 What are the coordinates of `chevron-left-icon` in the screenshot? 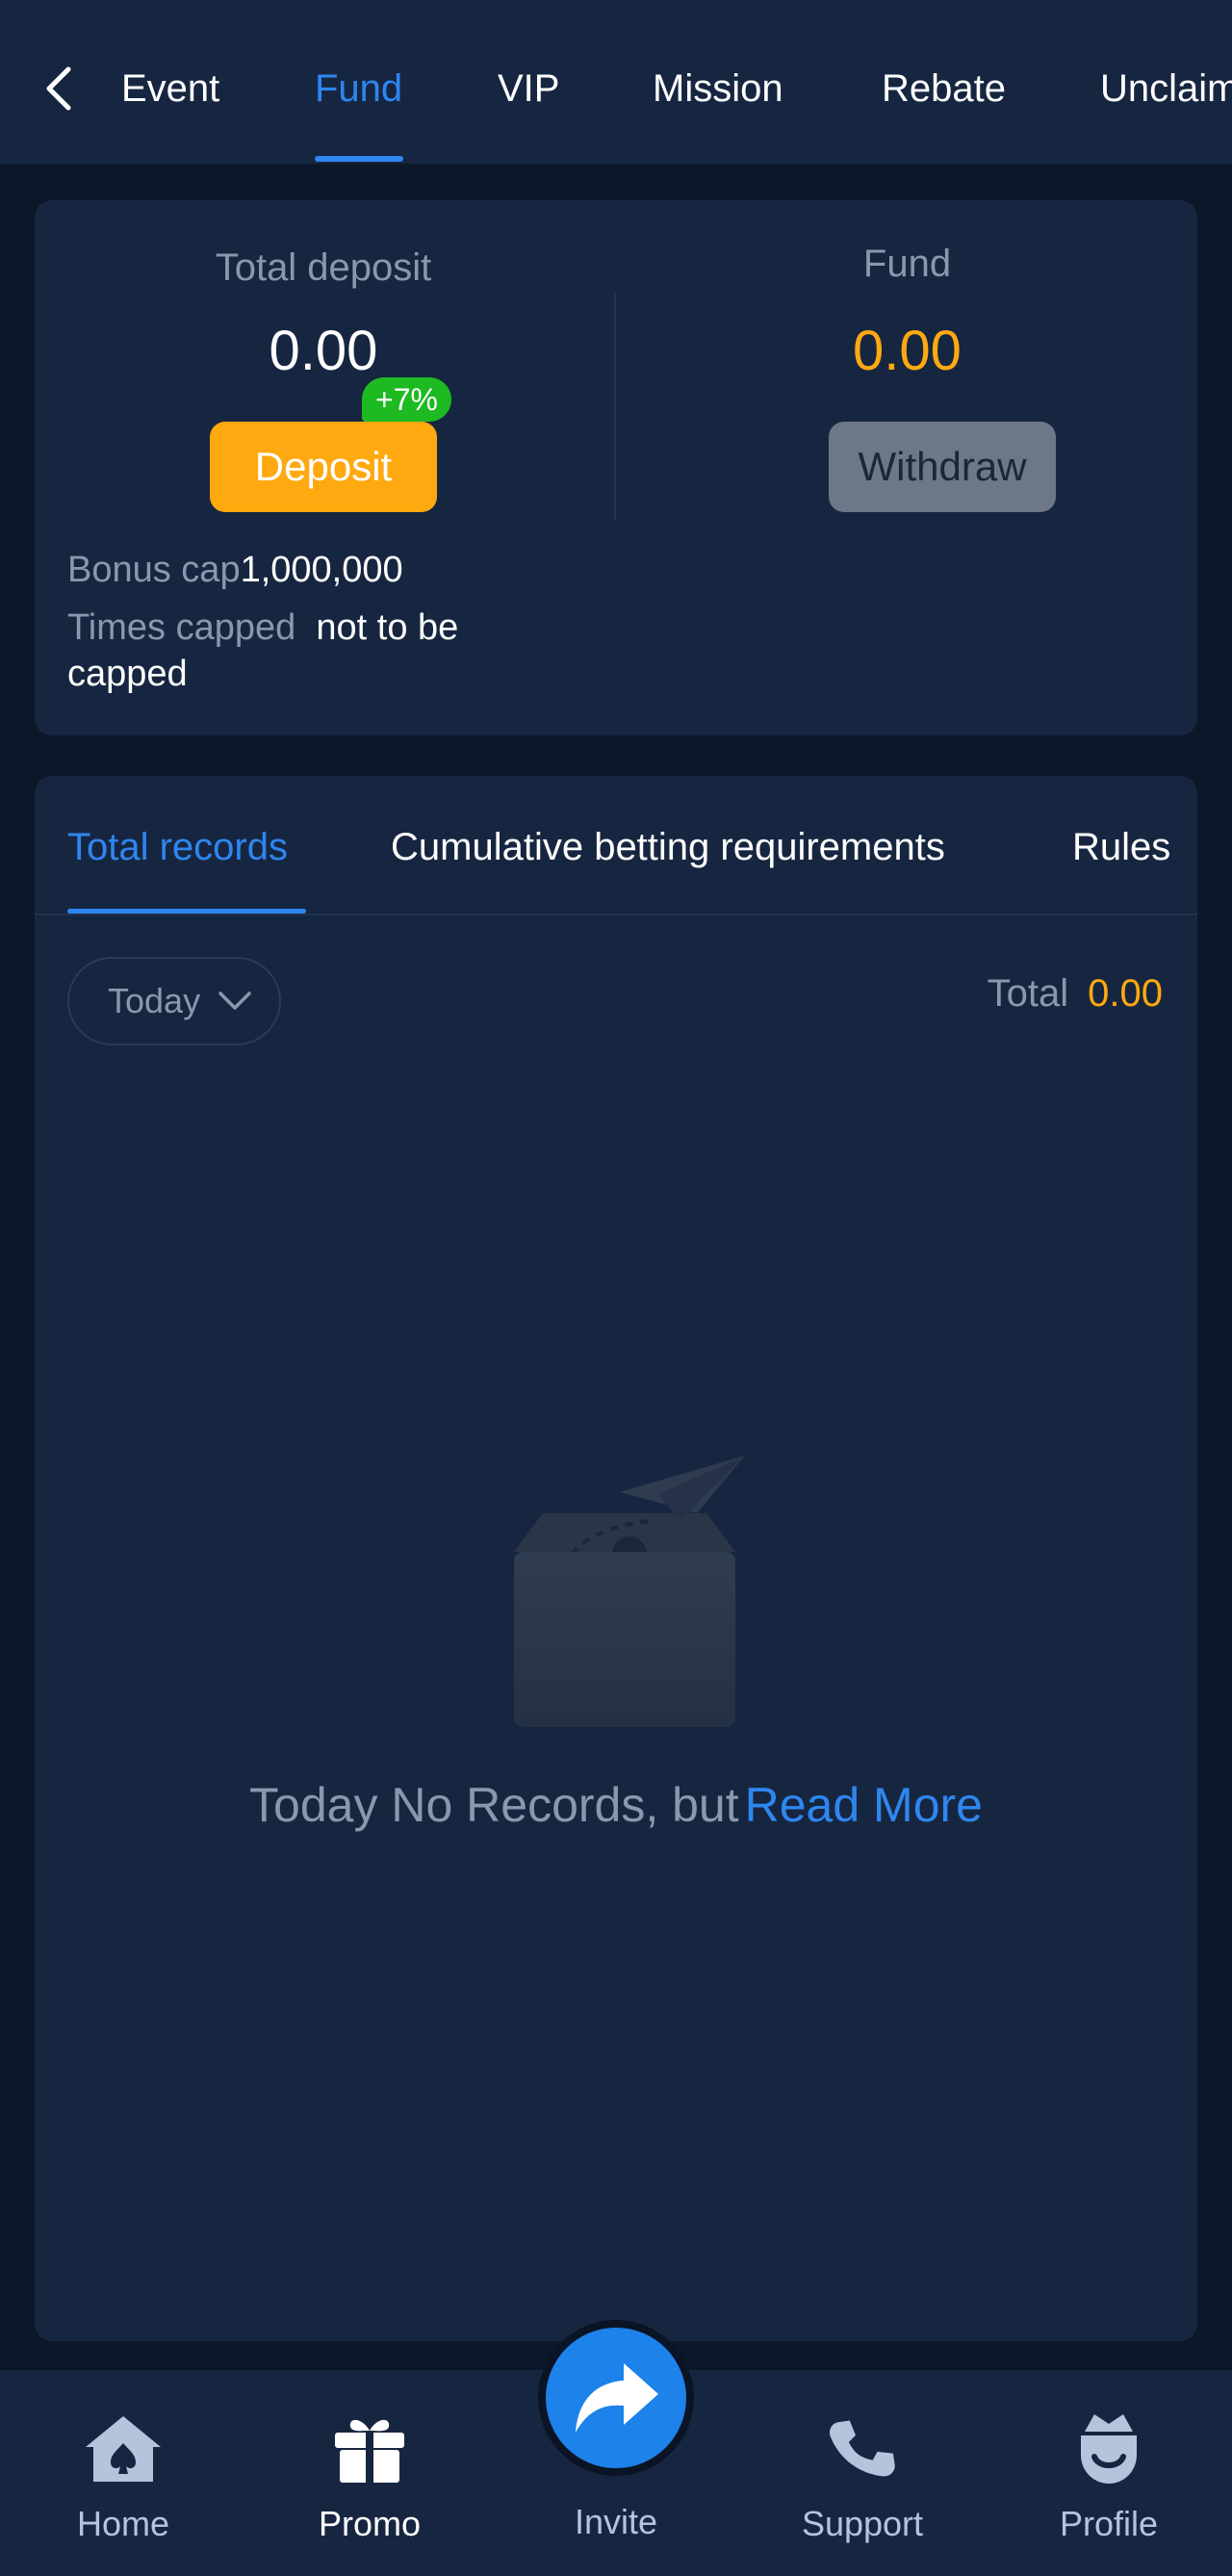 It's located at (58, 88).